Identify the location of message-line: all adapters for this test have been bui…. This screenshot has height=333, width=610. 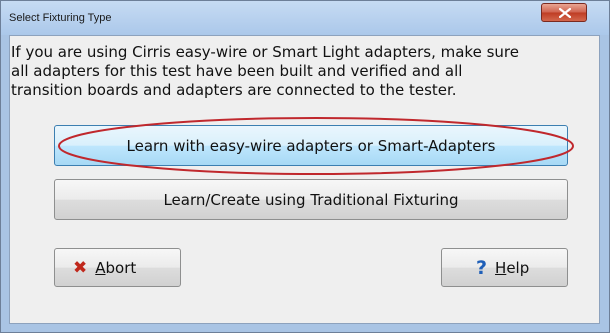
(237, 71).